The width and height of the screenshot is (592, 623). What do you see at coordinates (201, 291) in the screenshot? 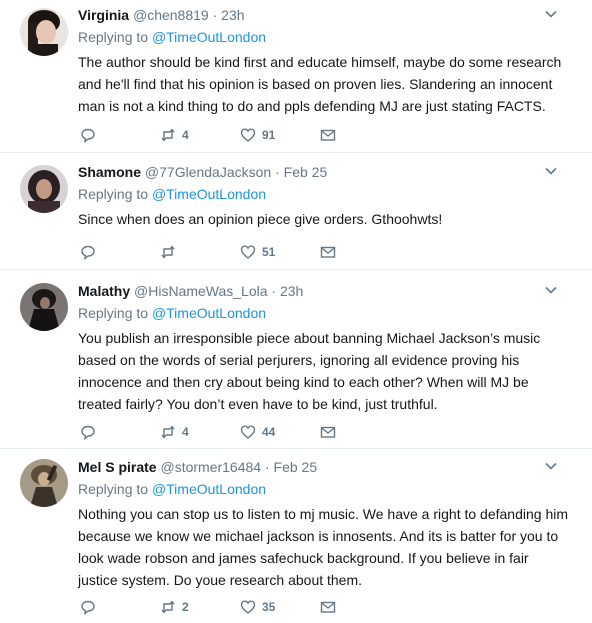
I see `user-handle: @HisNameWas_Lola` at bounding box center [201, 291].